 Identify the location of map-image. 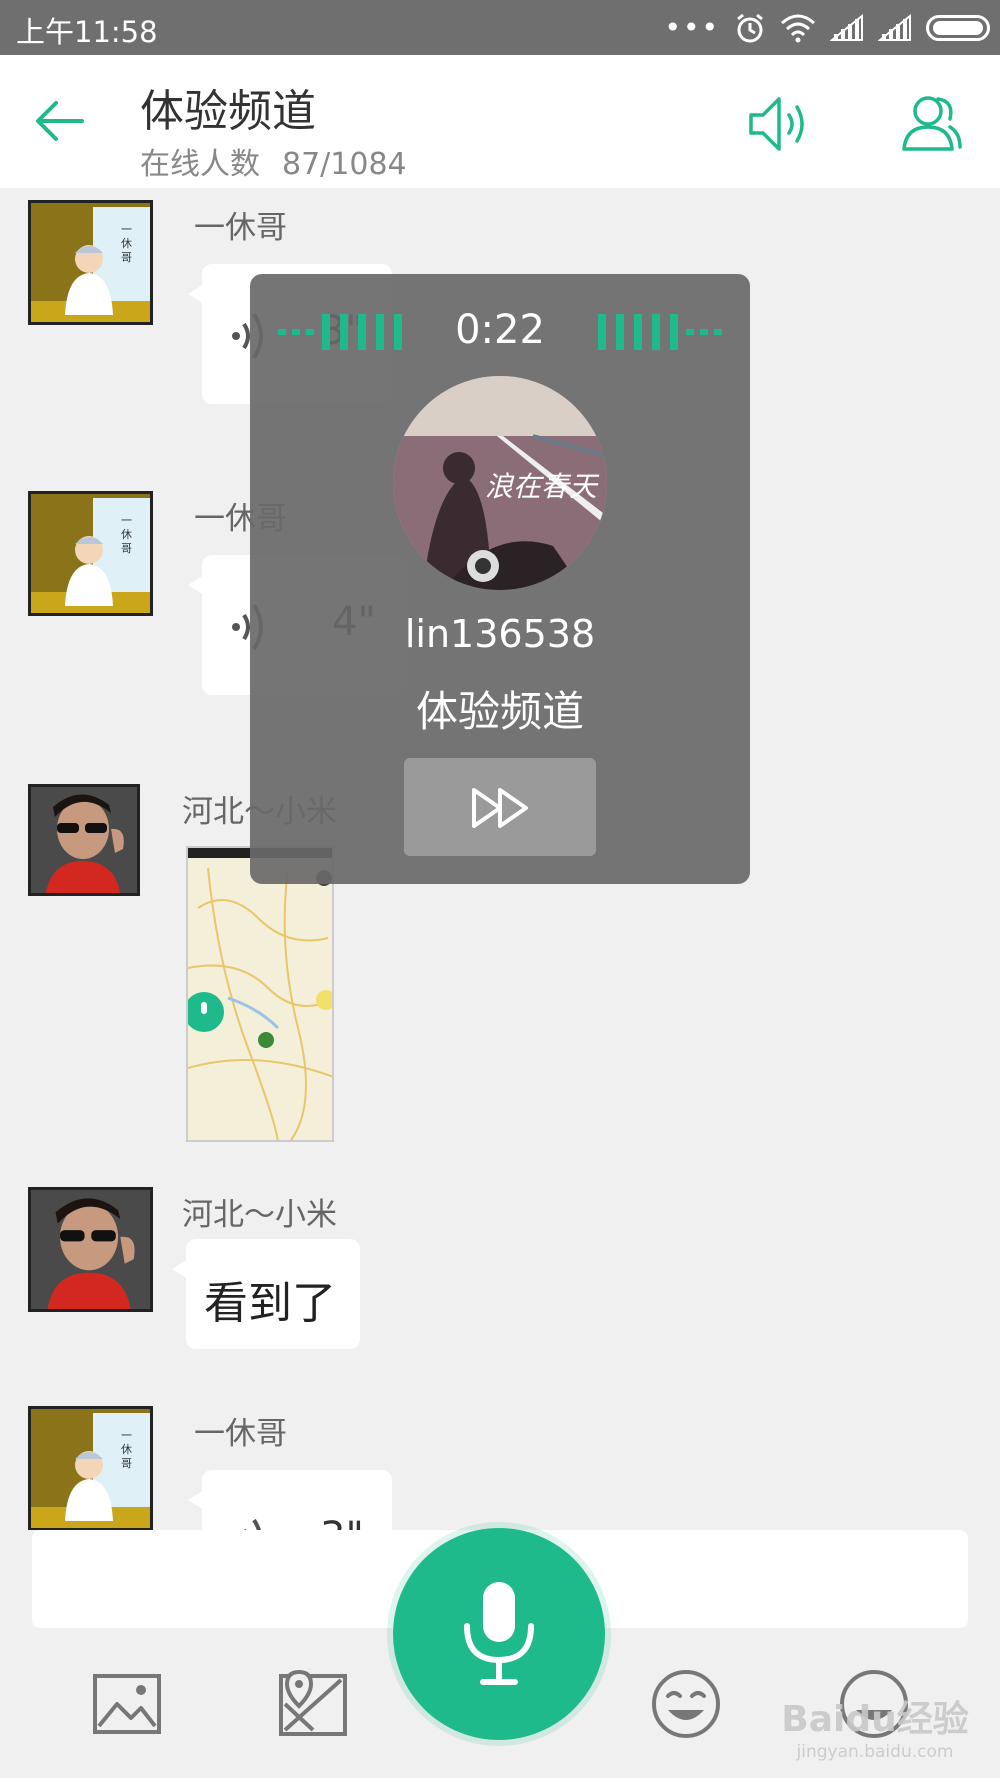
(260, 994).